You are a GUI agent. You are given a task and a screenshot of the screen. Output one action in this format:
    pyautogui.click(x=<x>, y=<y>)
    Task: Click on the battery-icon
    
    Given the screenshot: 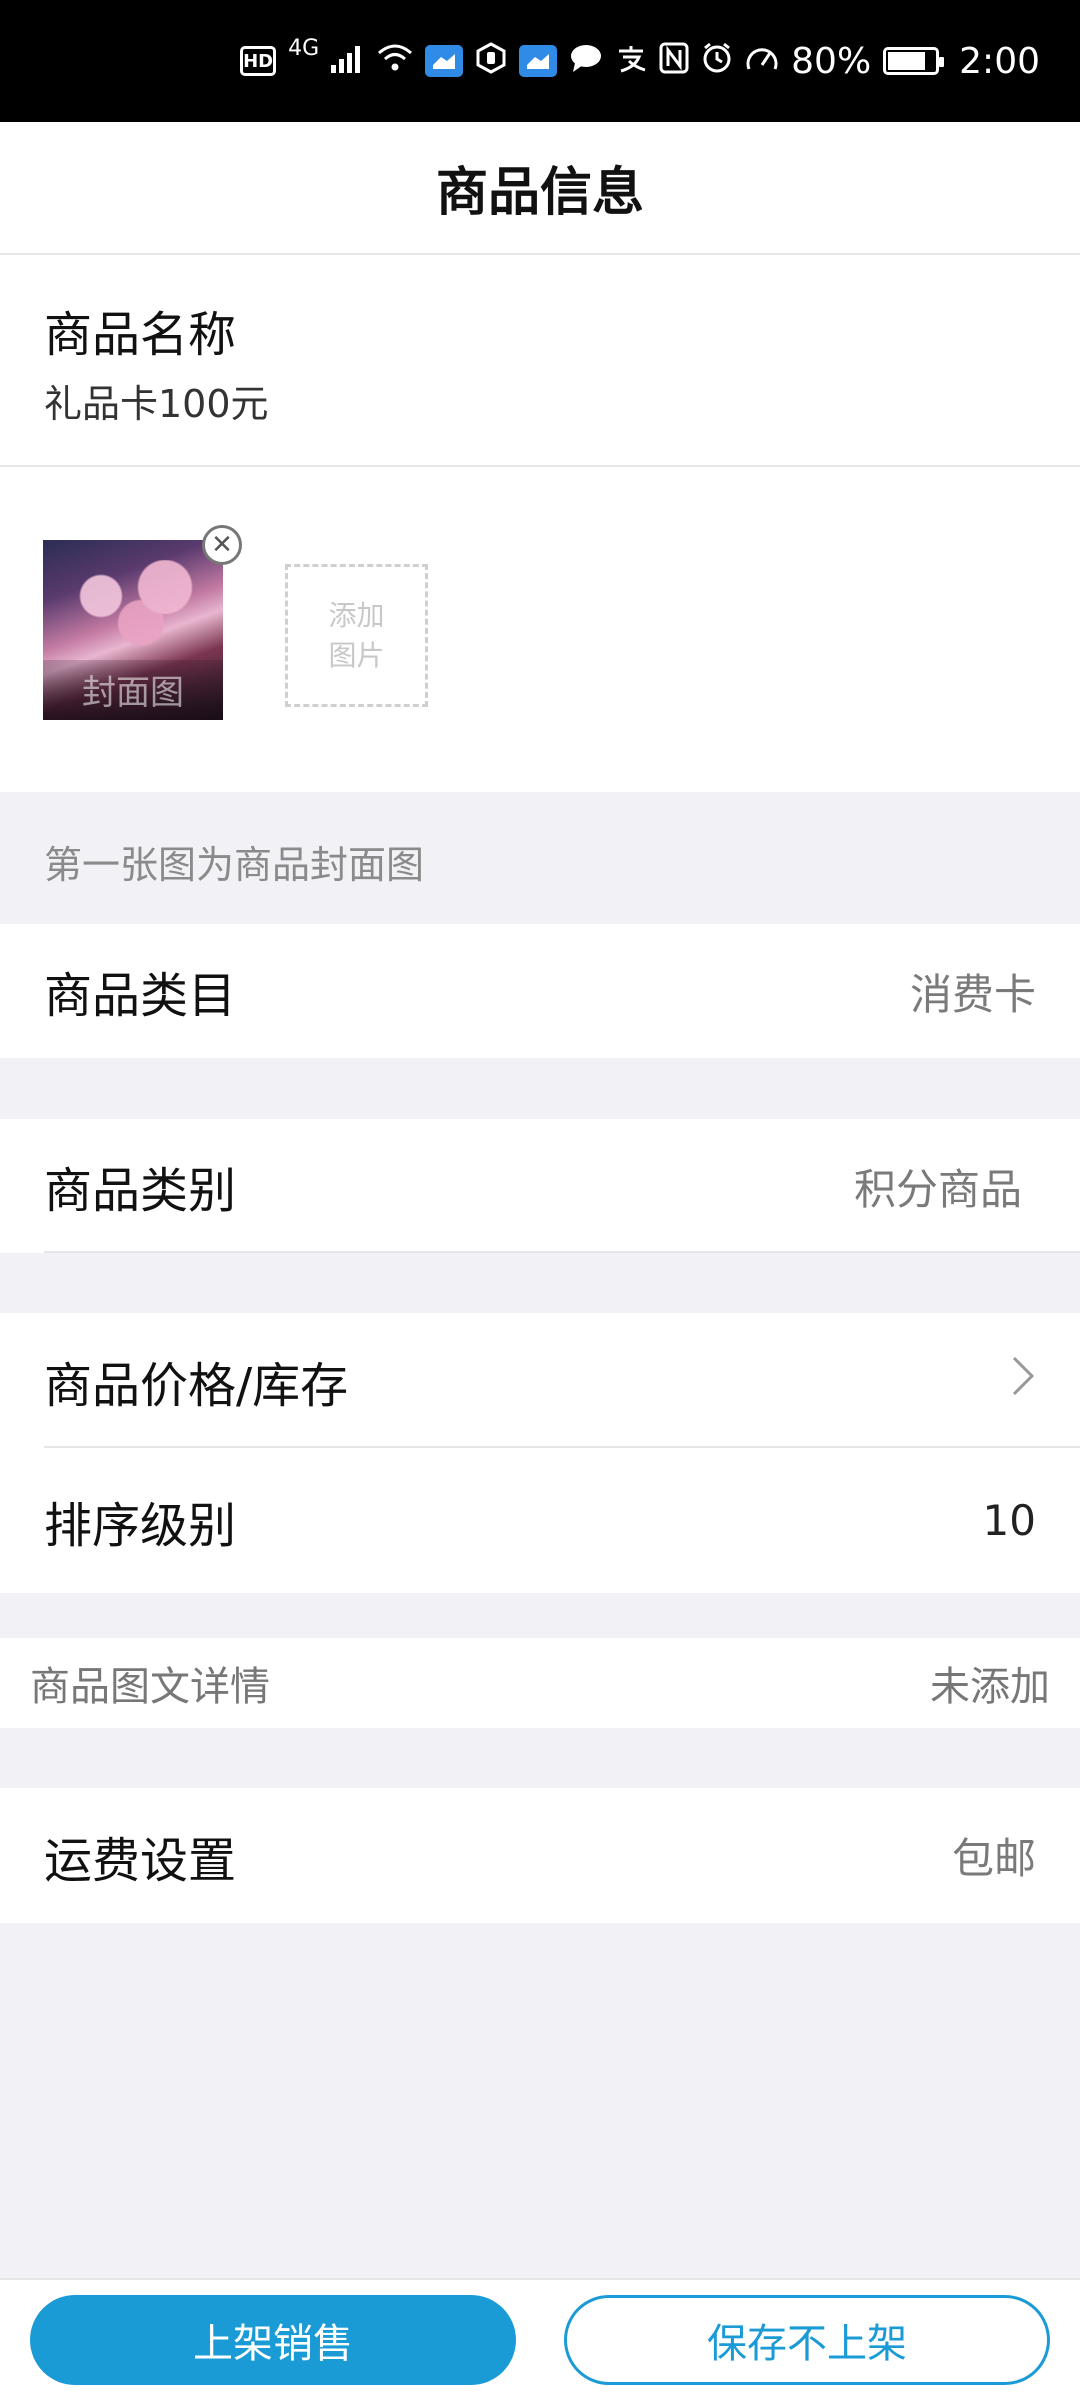 What is the action you would take?
    pyautogui.click(x=914, y=61)
    